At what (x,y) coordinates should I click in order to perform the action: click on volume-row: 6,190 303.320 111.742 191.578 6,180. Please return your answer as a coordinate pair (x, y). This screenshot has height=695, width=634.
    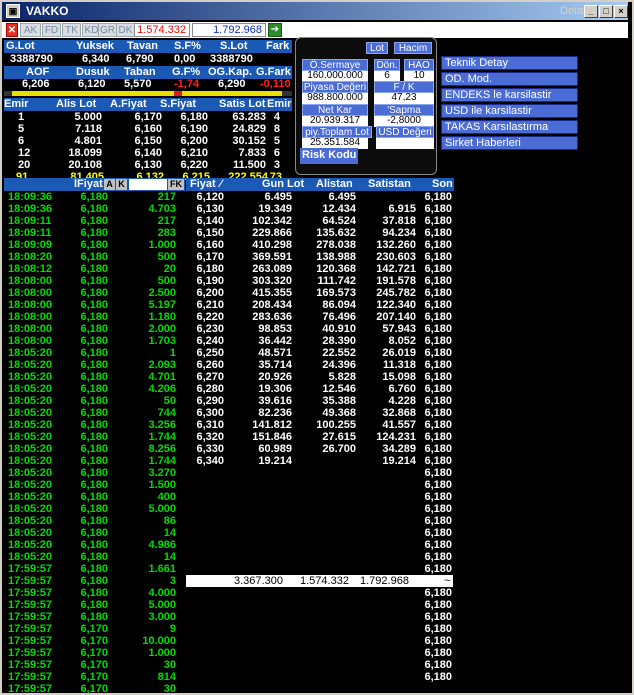
    Looking at the image, I should click on (320, 281).